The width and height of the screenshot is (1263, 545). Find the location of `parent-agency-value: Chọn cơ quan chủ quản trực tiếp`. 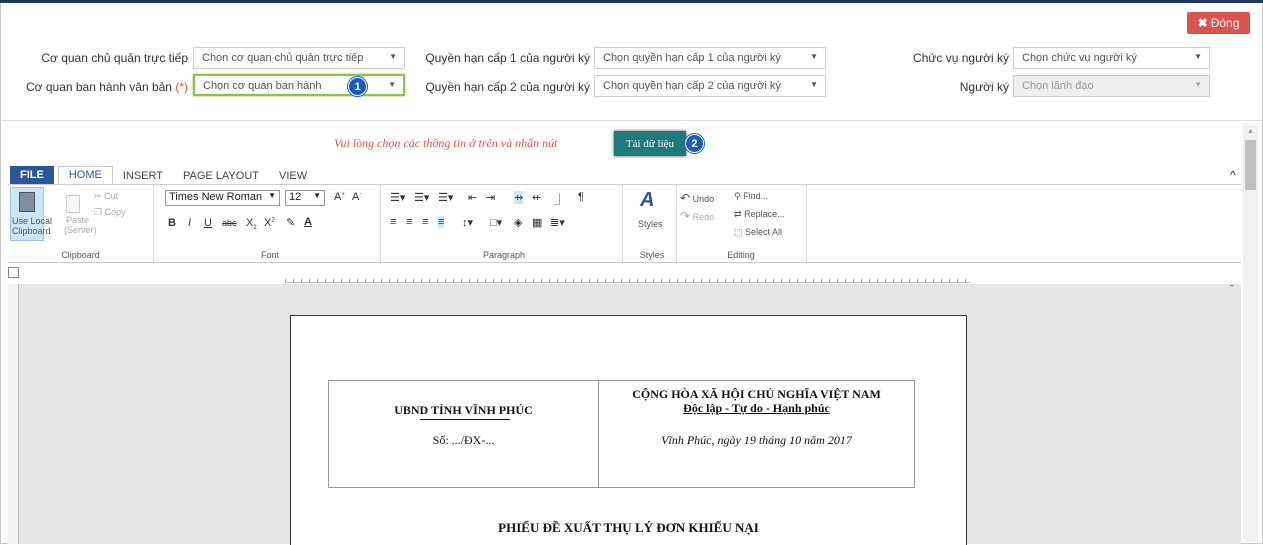

parent-agency-value: Chọn cơ quan chủ quản trực tiếp is located at coordinates (283, 58).